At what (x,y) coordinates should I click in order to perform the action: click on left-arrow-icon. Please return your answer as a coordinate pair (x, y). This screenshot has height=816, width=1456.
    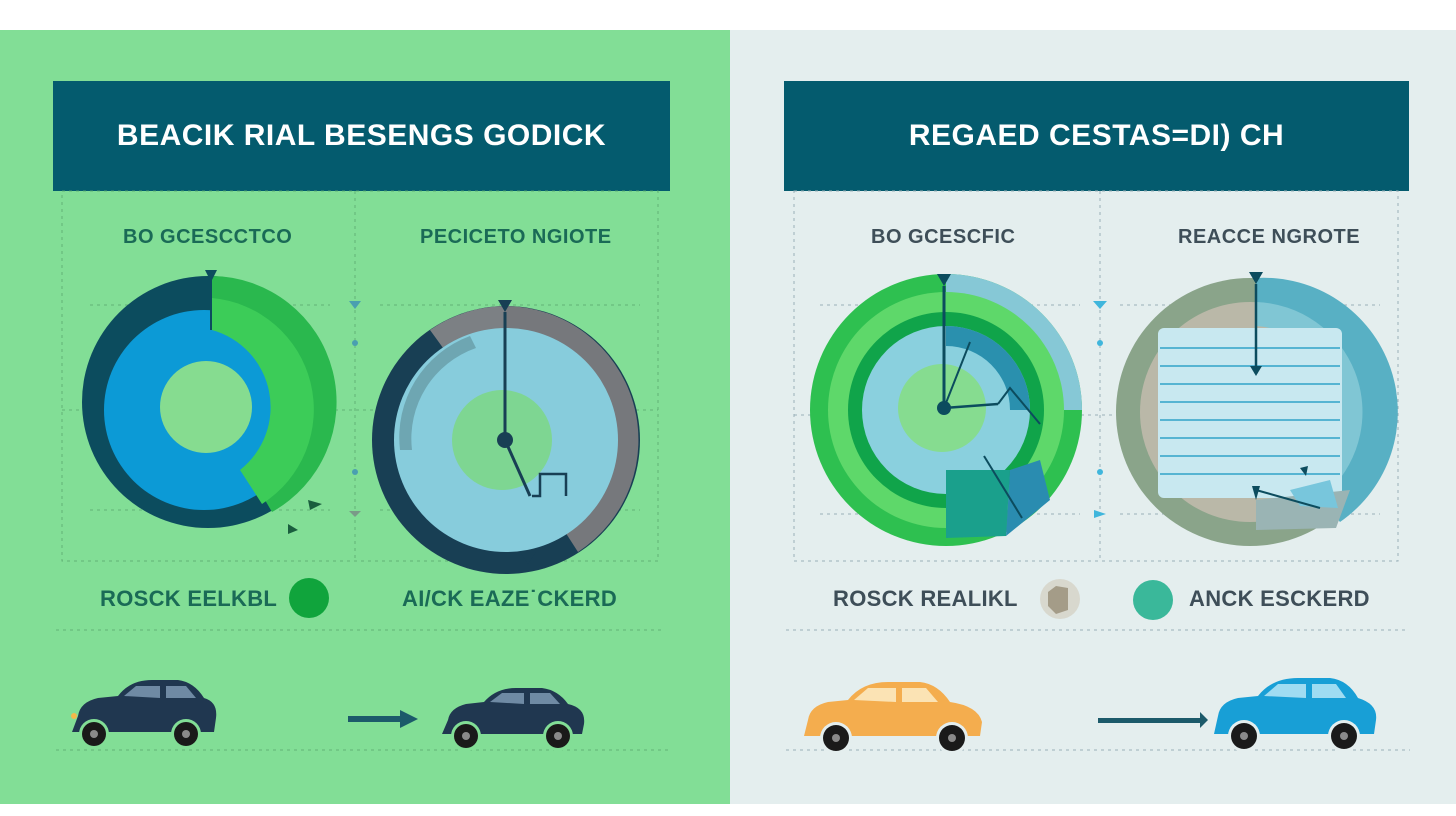
    Looking at the image, I should click on (383, 719).